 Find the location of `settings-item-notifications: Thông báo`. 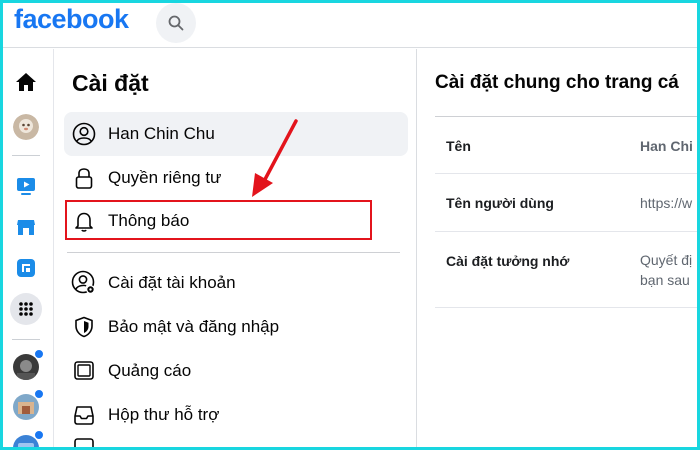

settings-item-notifications: Thông báo is located at coordinates (236, 221).